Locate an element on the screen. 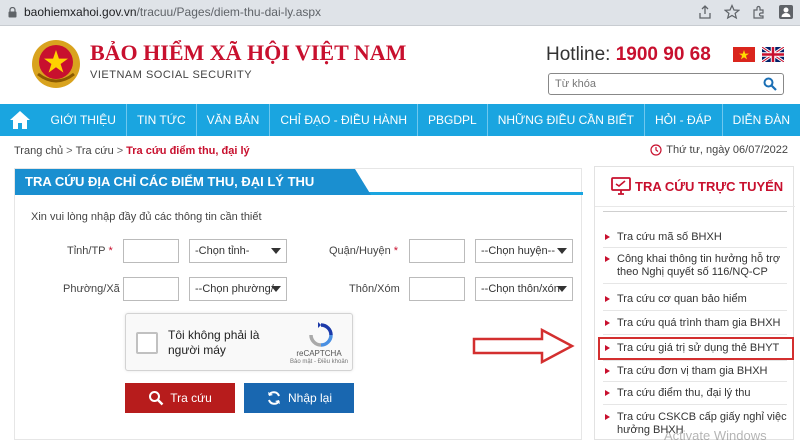 This screenshot has width=800, height=443. site-title: BẢO HIỂM XÃ HỘI VIỆT NAM is located at coordinates (248, 53).